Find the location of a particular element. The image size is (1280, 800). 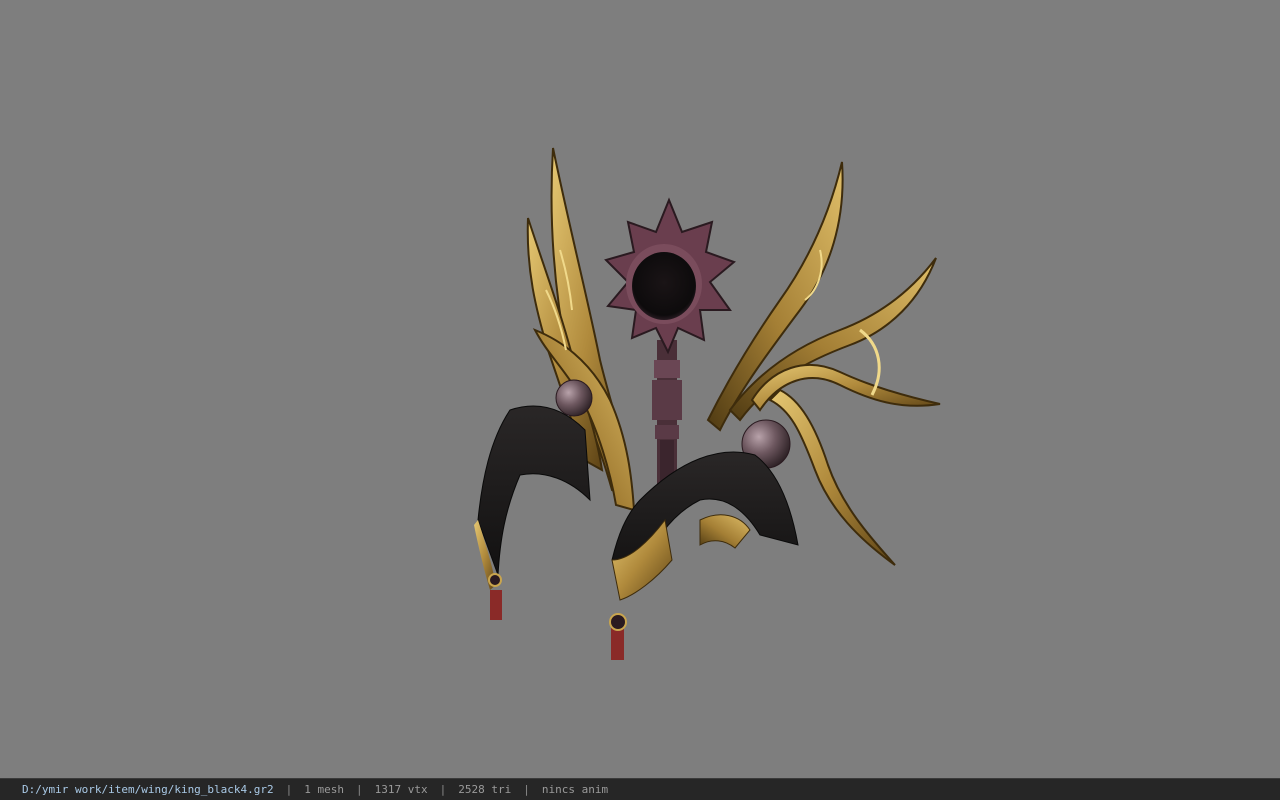

file-path: D:/ymir work/item/wing/king_black4.gr2 is located at coordinates (148, 789).